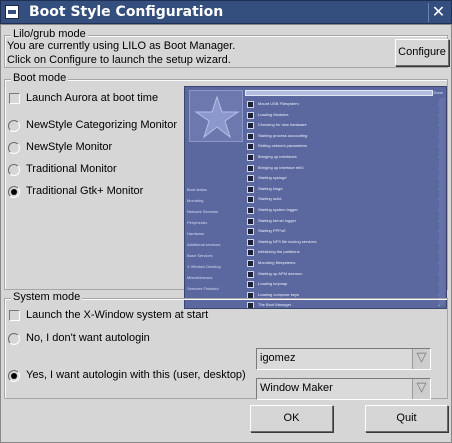 The width and height of the screenshot is (452, 443). What do you see at coordinates (270, 199) in the screenshot?
I see `preview-row-label: Starting sshd` at bounding box center [270, 199].